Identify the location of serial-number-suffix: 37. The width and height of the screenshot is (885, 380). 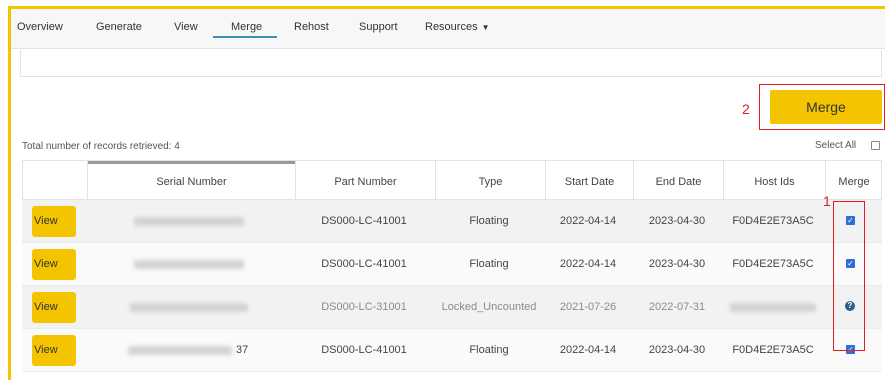
(242, 350).